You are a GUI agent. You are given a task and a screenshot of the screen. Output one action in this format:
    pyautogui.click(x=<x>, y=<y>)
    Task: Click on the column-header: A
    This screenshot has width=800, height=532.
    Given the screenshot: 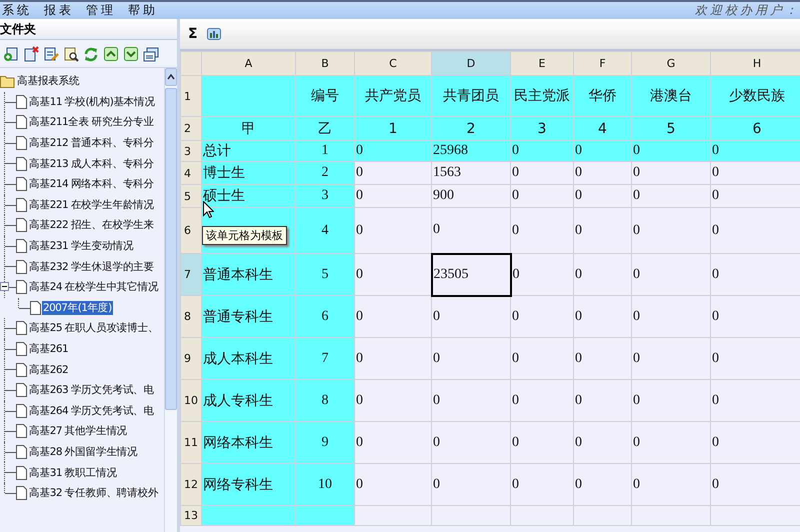 What is the action you would take?
    pyautogui.click(x=249, y=64)
    